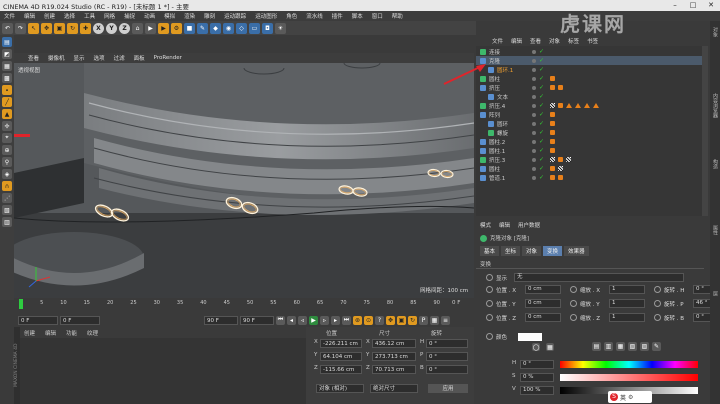 This screenshot has width=720, height=404. Describe the element at coordinates (657, 303) in the screenshot. I see `transform-anim-radio` at that location.